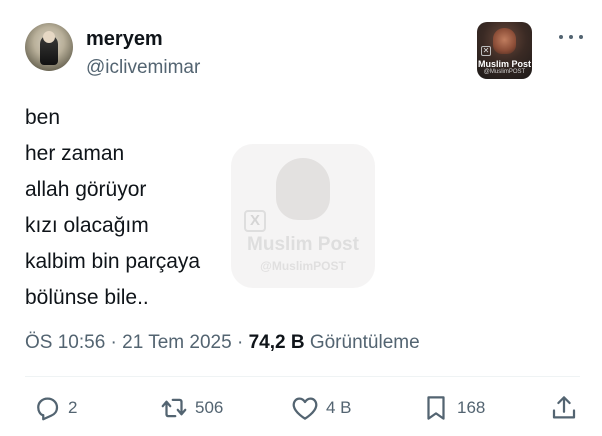  What do you see at coordinates (43, 117) in the screenshot?
I see `tweet-line: ben` at bounding box center [43, 117].